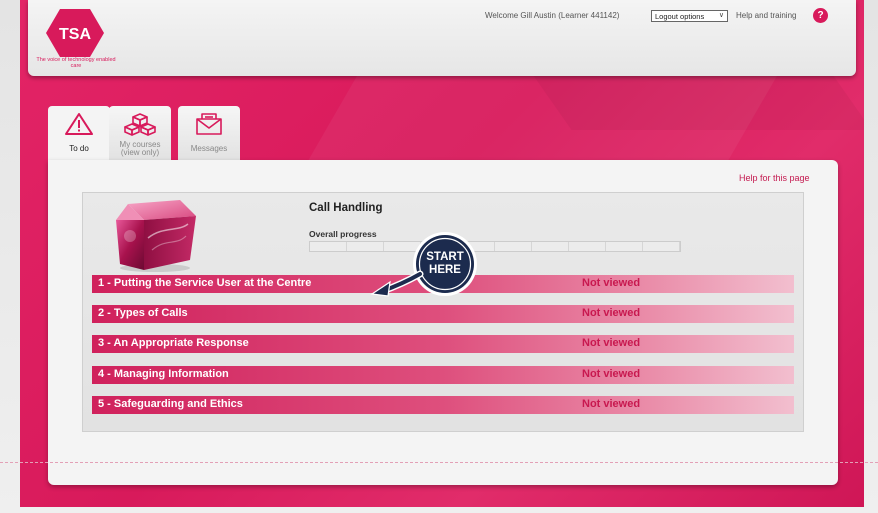 This screenshot has width=878, height=513. What do you see at coordinates (163, 374) in the screenshot?
I see `module-title: 4 - Managing Information` at bounding box center [163, 374].